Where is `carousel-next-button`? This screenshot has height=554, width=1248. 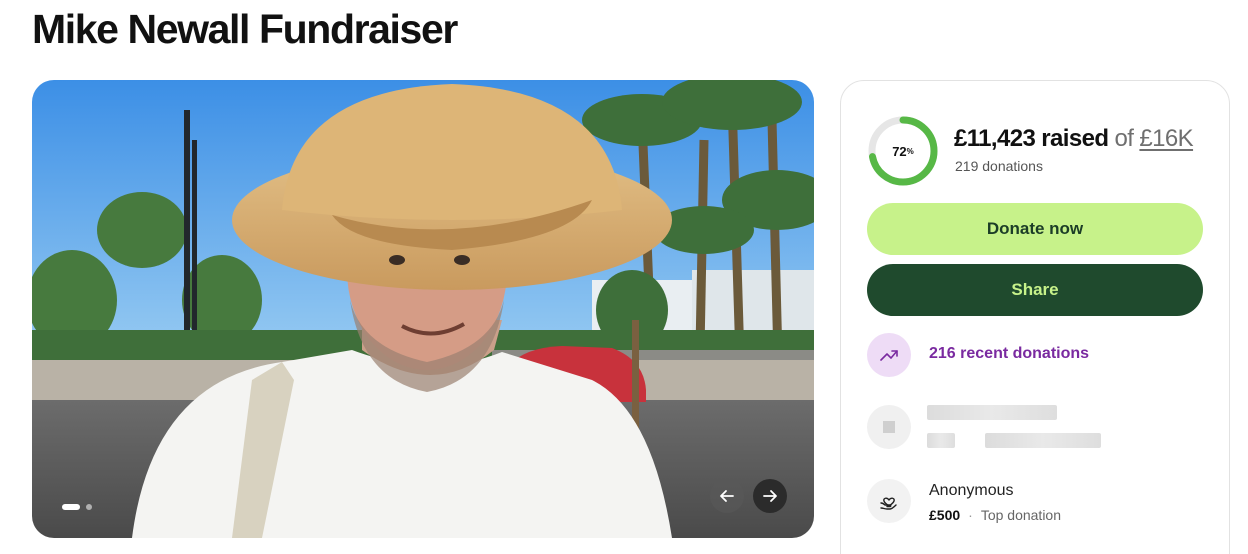
carousel-next-button is located at coordinates (770, 496).